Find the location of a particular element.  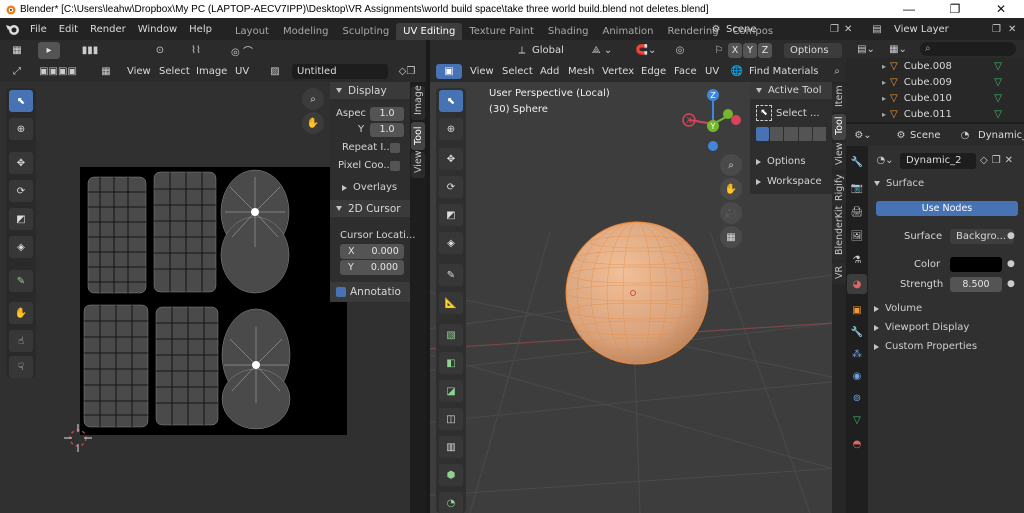

image-name-field: Untitled is located at coordinates (340, 71).